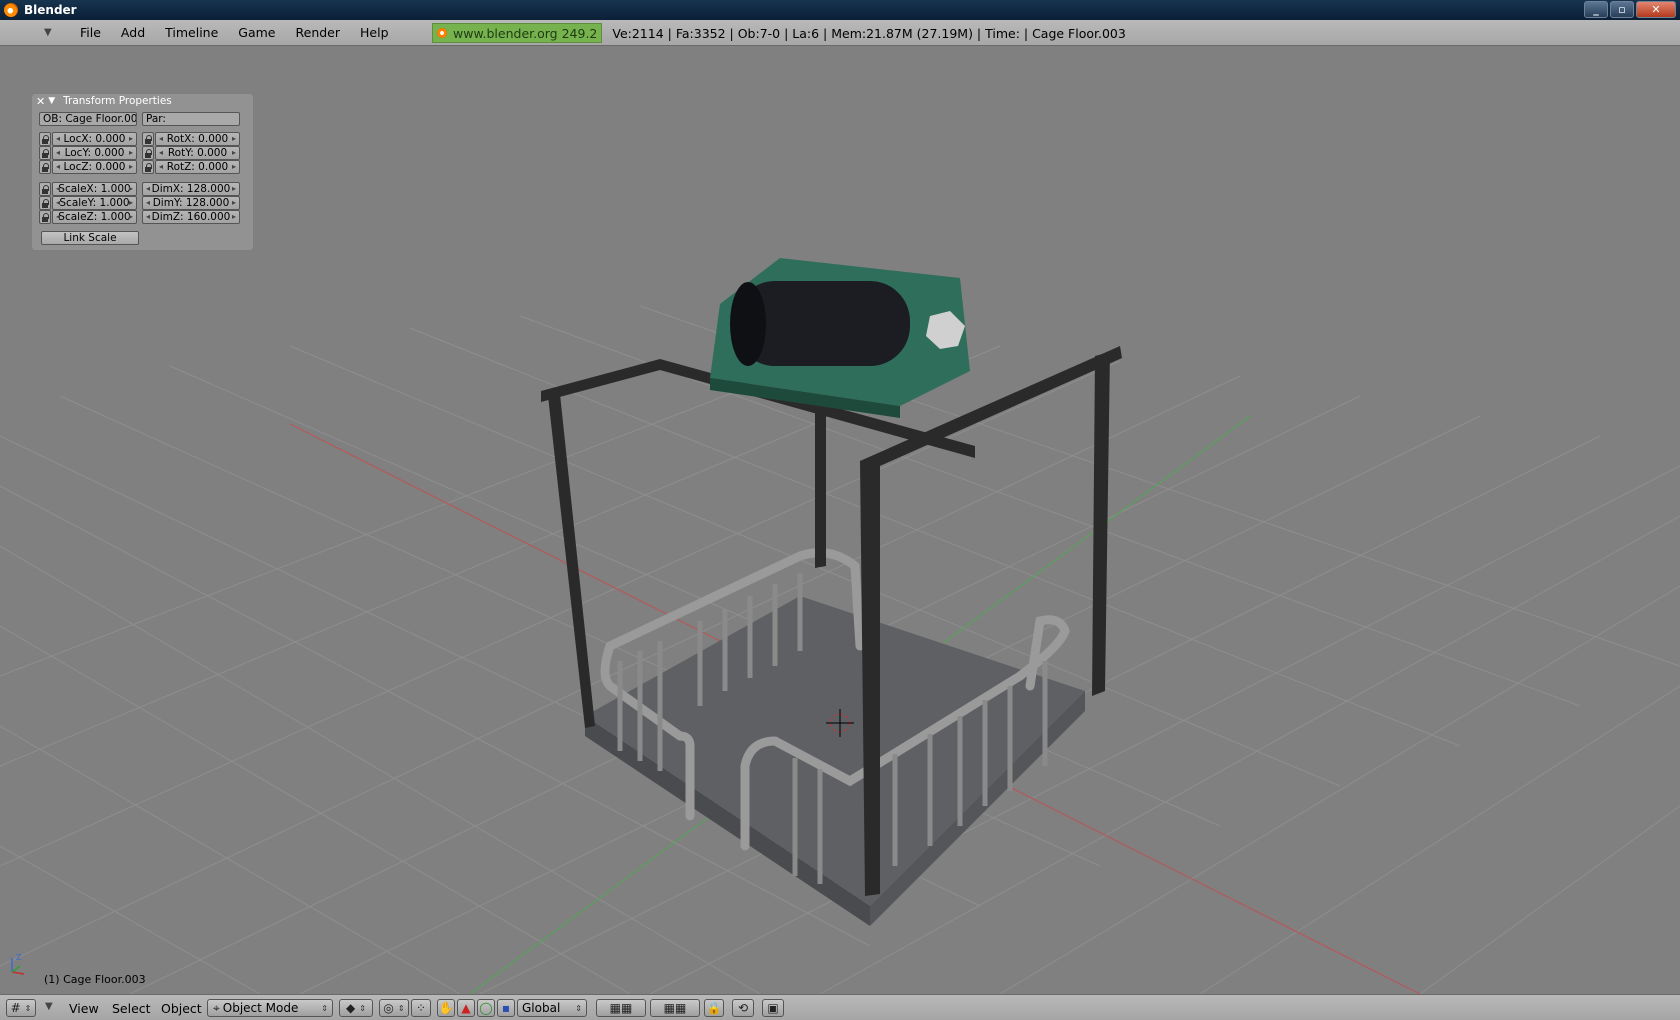 This screenshot has height=1020, width=1680. Describe the element at coordinates (840, 338) in the screenshot. I see `winch` at that location.